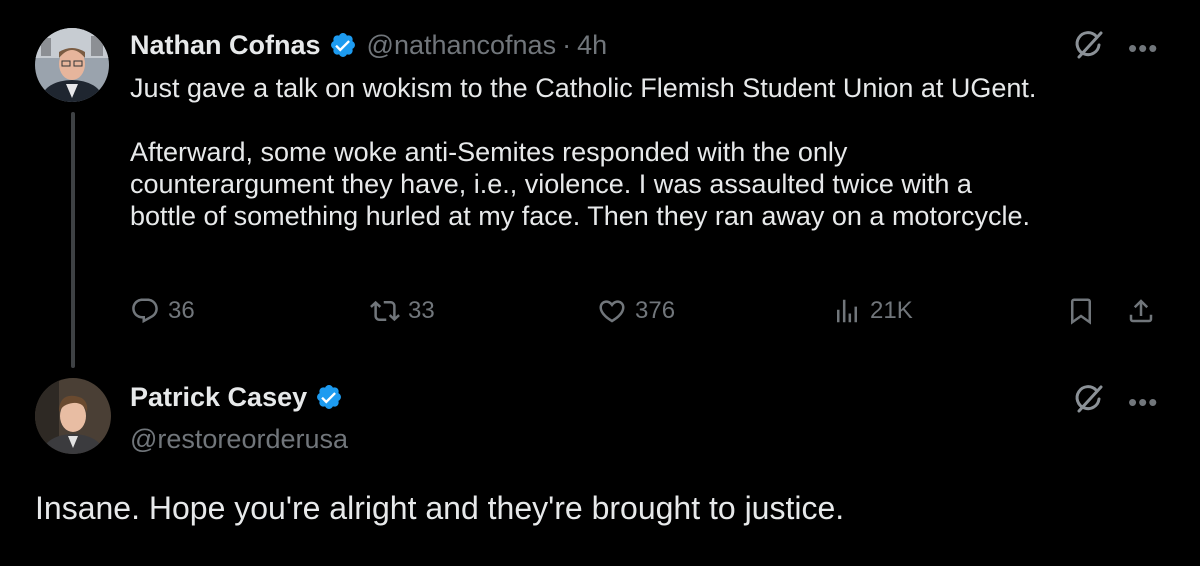 The width and height of the screenshot is (1200, 566). What do you see at coordinates (891, 310) in the screenshot?
I see `views-count: 21K` at bounding box center [891, 310].